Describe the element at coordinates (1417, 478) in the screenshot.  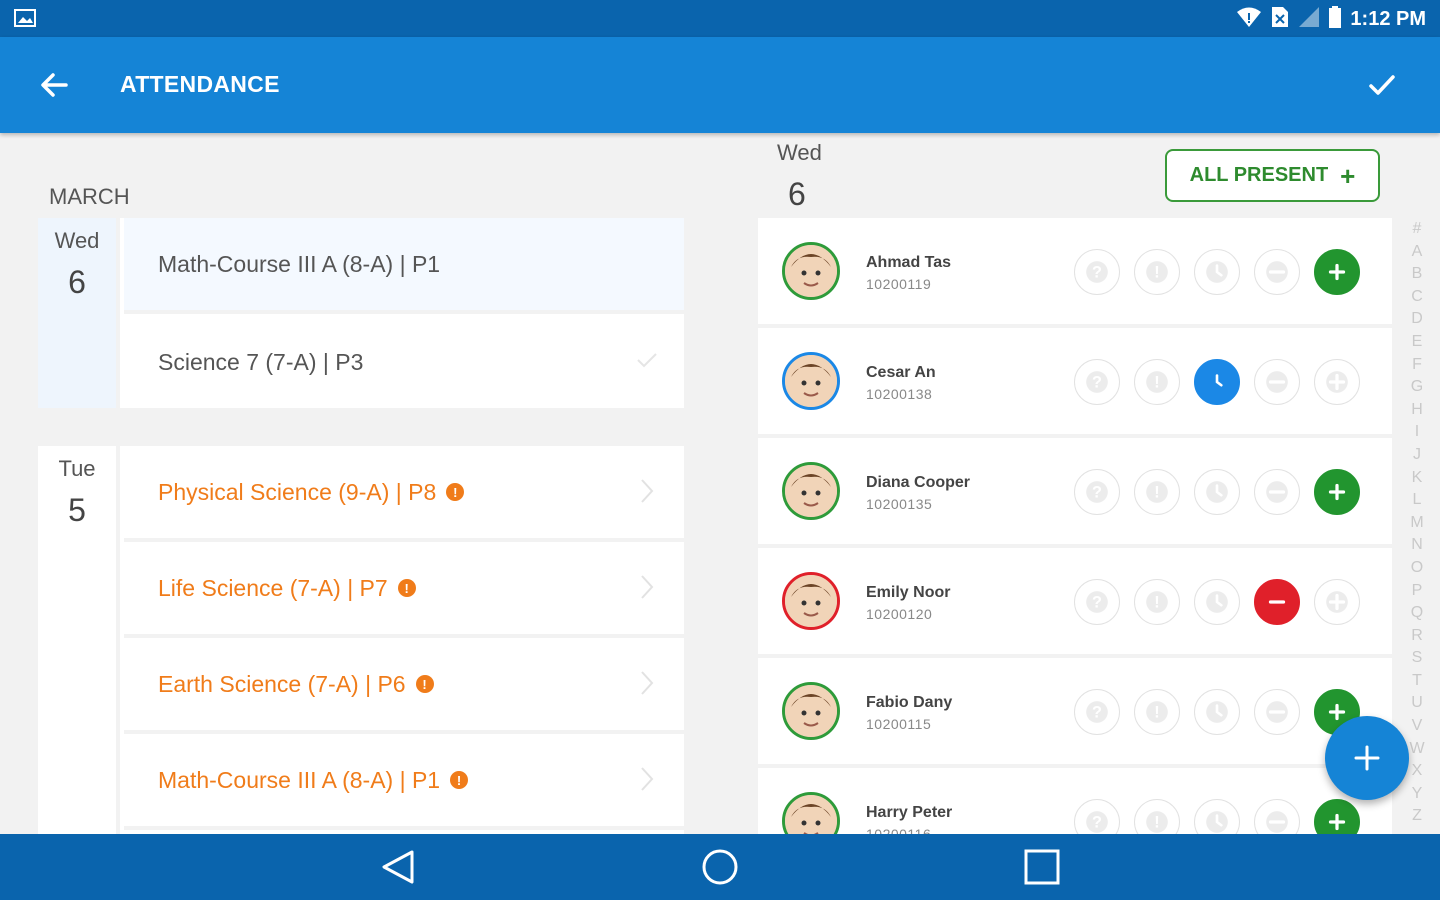
I see `alphabet-letter: K` at that location.